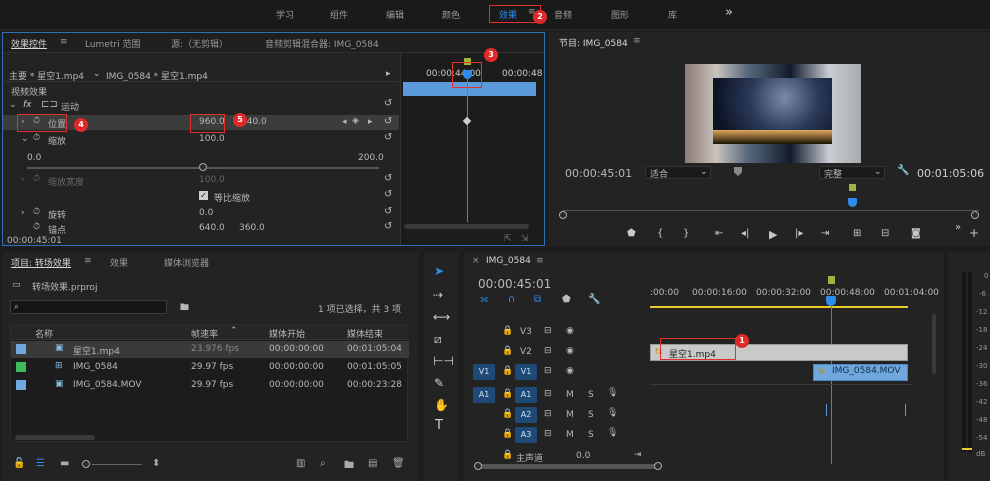 The image size is (990, 481). Describe the element at coordinates (934, 344) in the screenshot. I see `timeline-v-scrollbar` at that location.